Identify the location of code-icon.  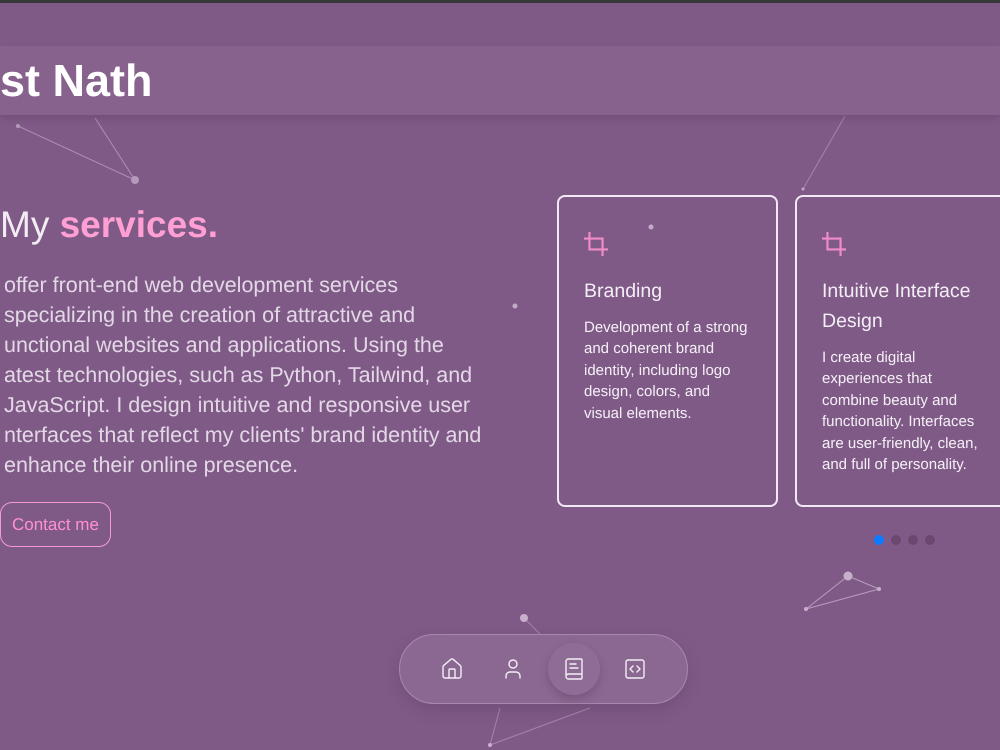
(635, 669).